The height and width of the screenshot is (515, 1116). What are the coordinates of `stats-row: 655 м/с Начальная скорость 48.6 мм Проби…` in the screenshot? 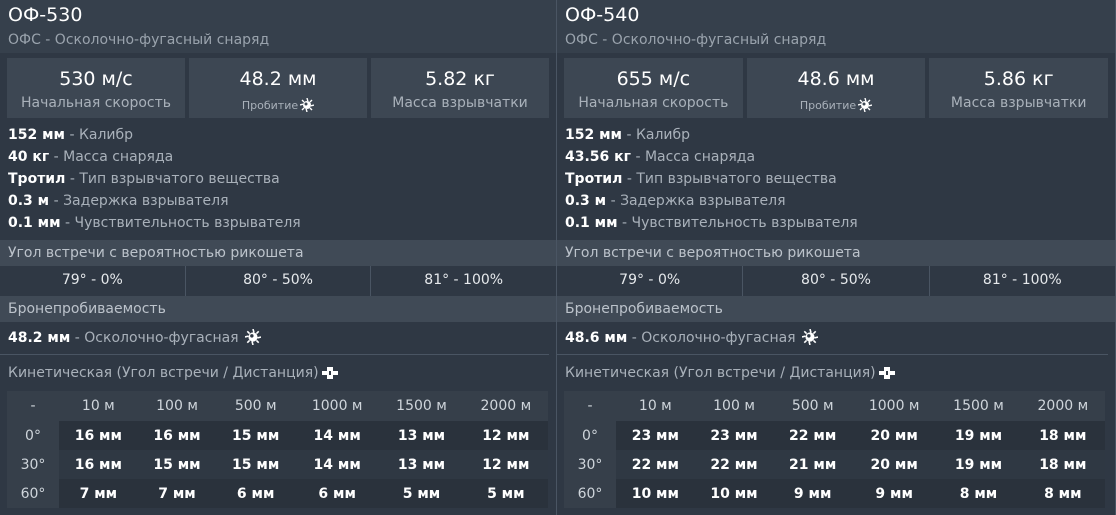 It's located at (836, 85).